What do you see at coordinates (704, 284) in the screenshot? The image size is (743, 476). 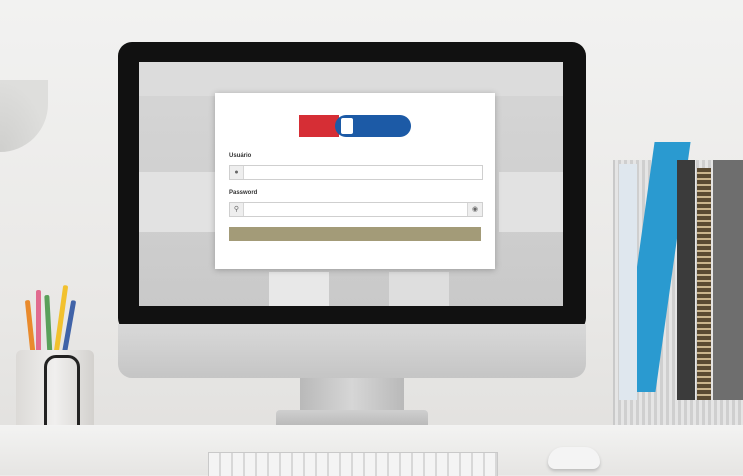 I see `striped-binder` at bounding box center [704, 284].